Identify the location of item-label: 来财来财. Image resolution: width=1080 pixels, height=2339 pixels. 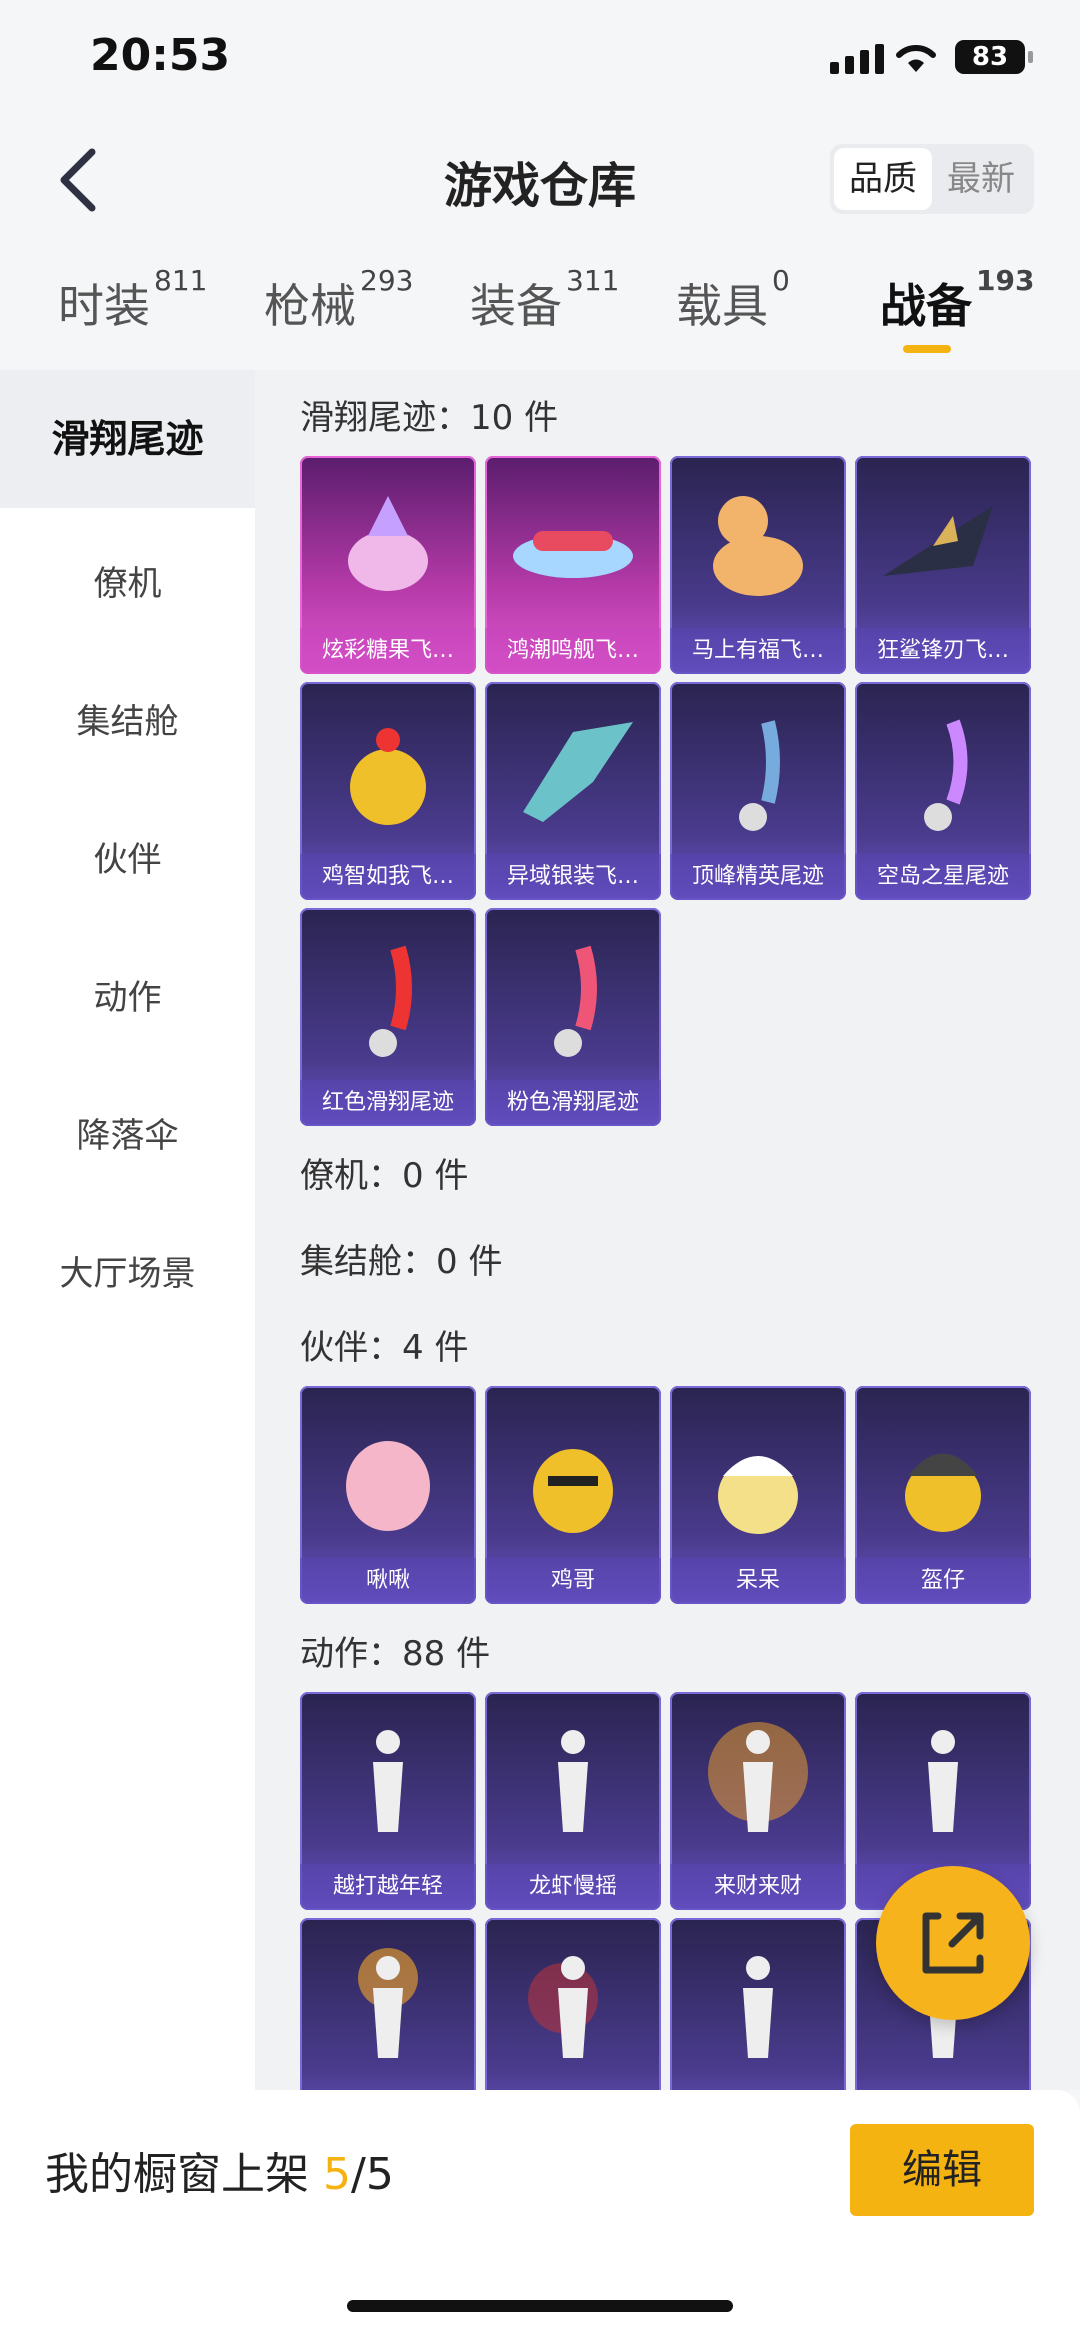
(758, 1887).